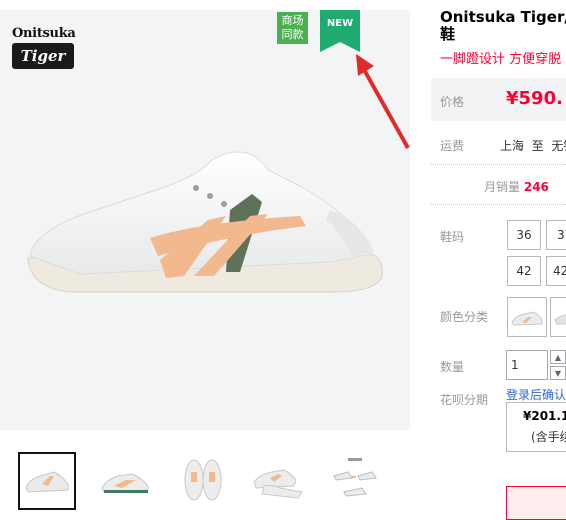  I want to click on quantity-decrease-icon: ▼, so click(558, 373).